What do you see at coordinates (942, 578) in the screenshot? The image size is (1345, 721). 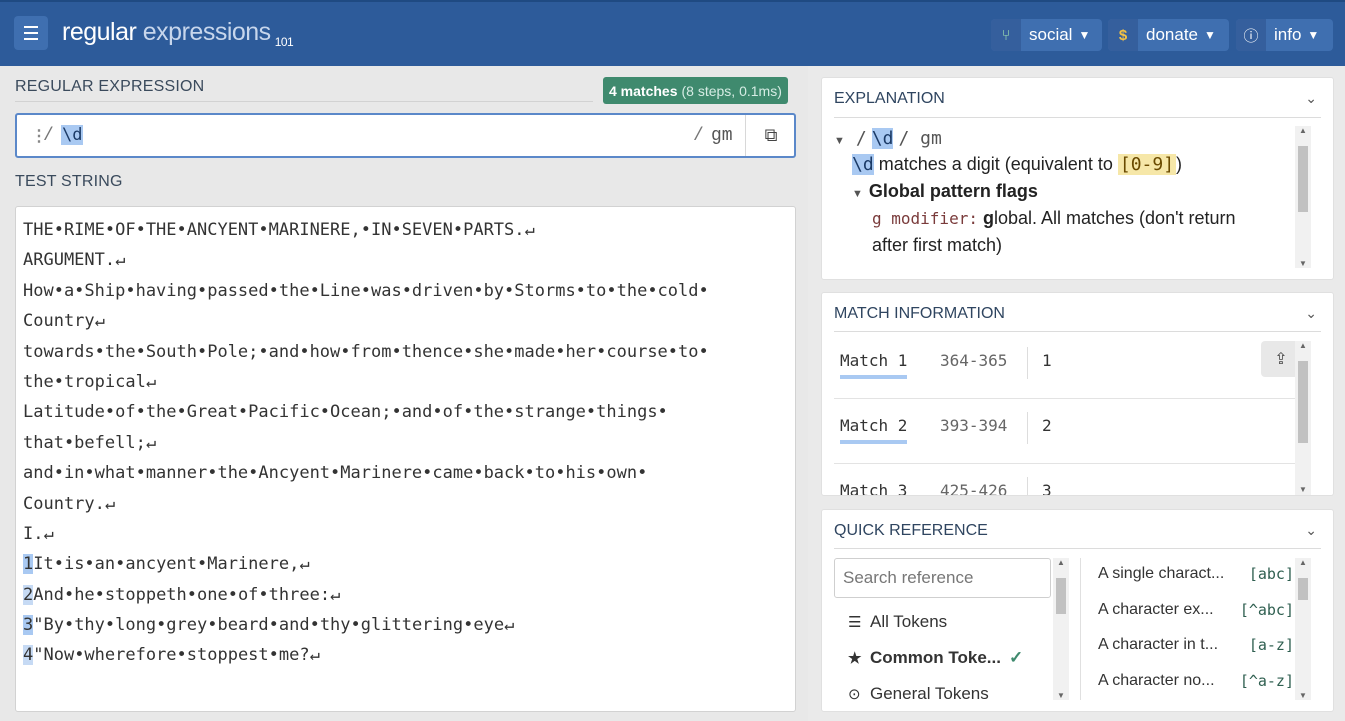 I see `search-reference-input: Search reference` at bounding box center [942, 578].